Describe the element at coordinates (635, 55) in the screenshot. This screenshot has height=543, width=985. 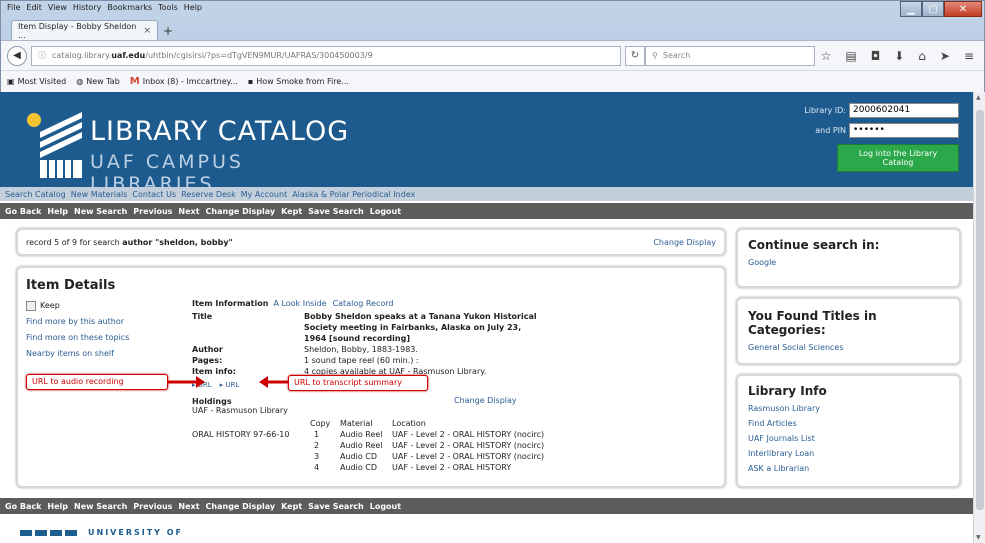
I see `reload-button: ↻` at that location.